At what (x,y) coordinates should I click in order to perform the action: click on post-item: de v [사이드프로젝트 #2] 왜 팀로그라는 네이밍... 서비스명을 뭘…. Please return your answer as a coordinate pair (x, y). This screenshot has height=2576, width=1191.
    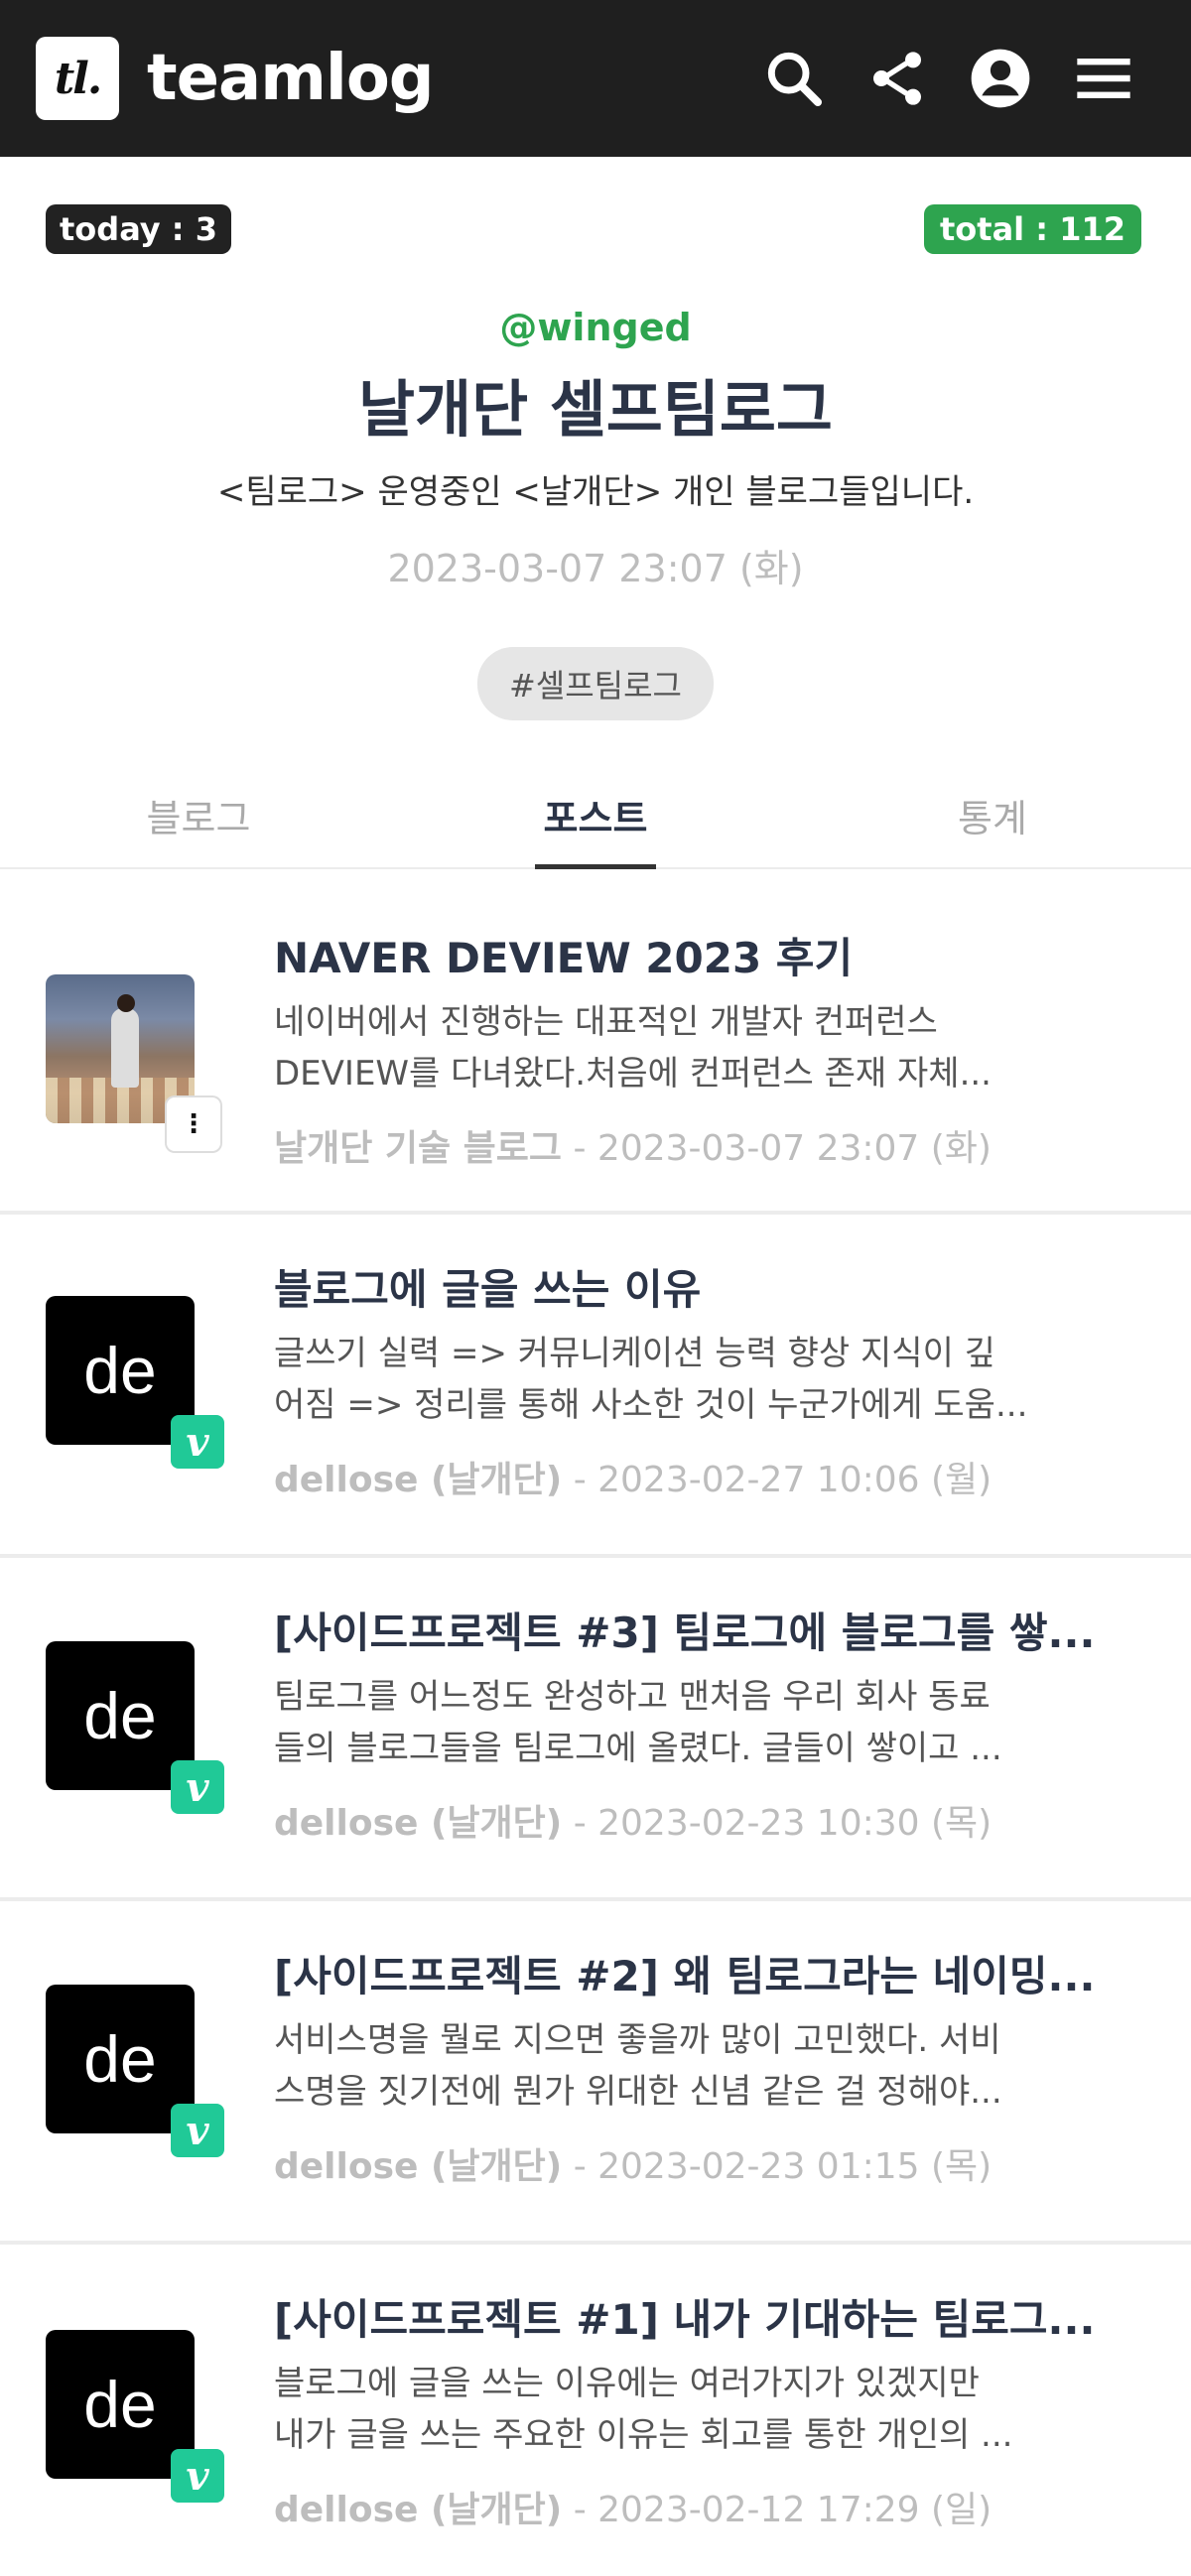
    Looking at the image, I should click on (595, 2073).